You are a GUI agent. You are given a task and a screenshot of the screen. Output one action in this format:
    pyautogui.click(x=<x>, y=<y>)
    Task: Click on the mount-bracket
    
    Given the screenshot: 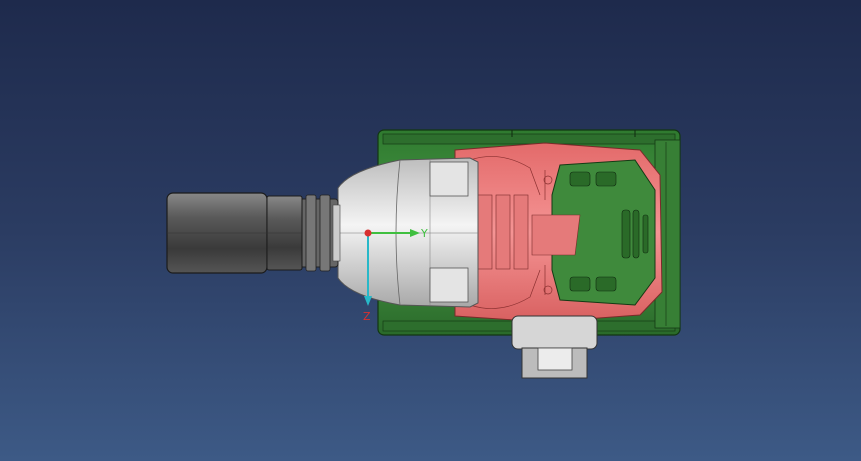 What is the action you would take?
    pyautogui.click(x=554, y=347)
    